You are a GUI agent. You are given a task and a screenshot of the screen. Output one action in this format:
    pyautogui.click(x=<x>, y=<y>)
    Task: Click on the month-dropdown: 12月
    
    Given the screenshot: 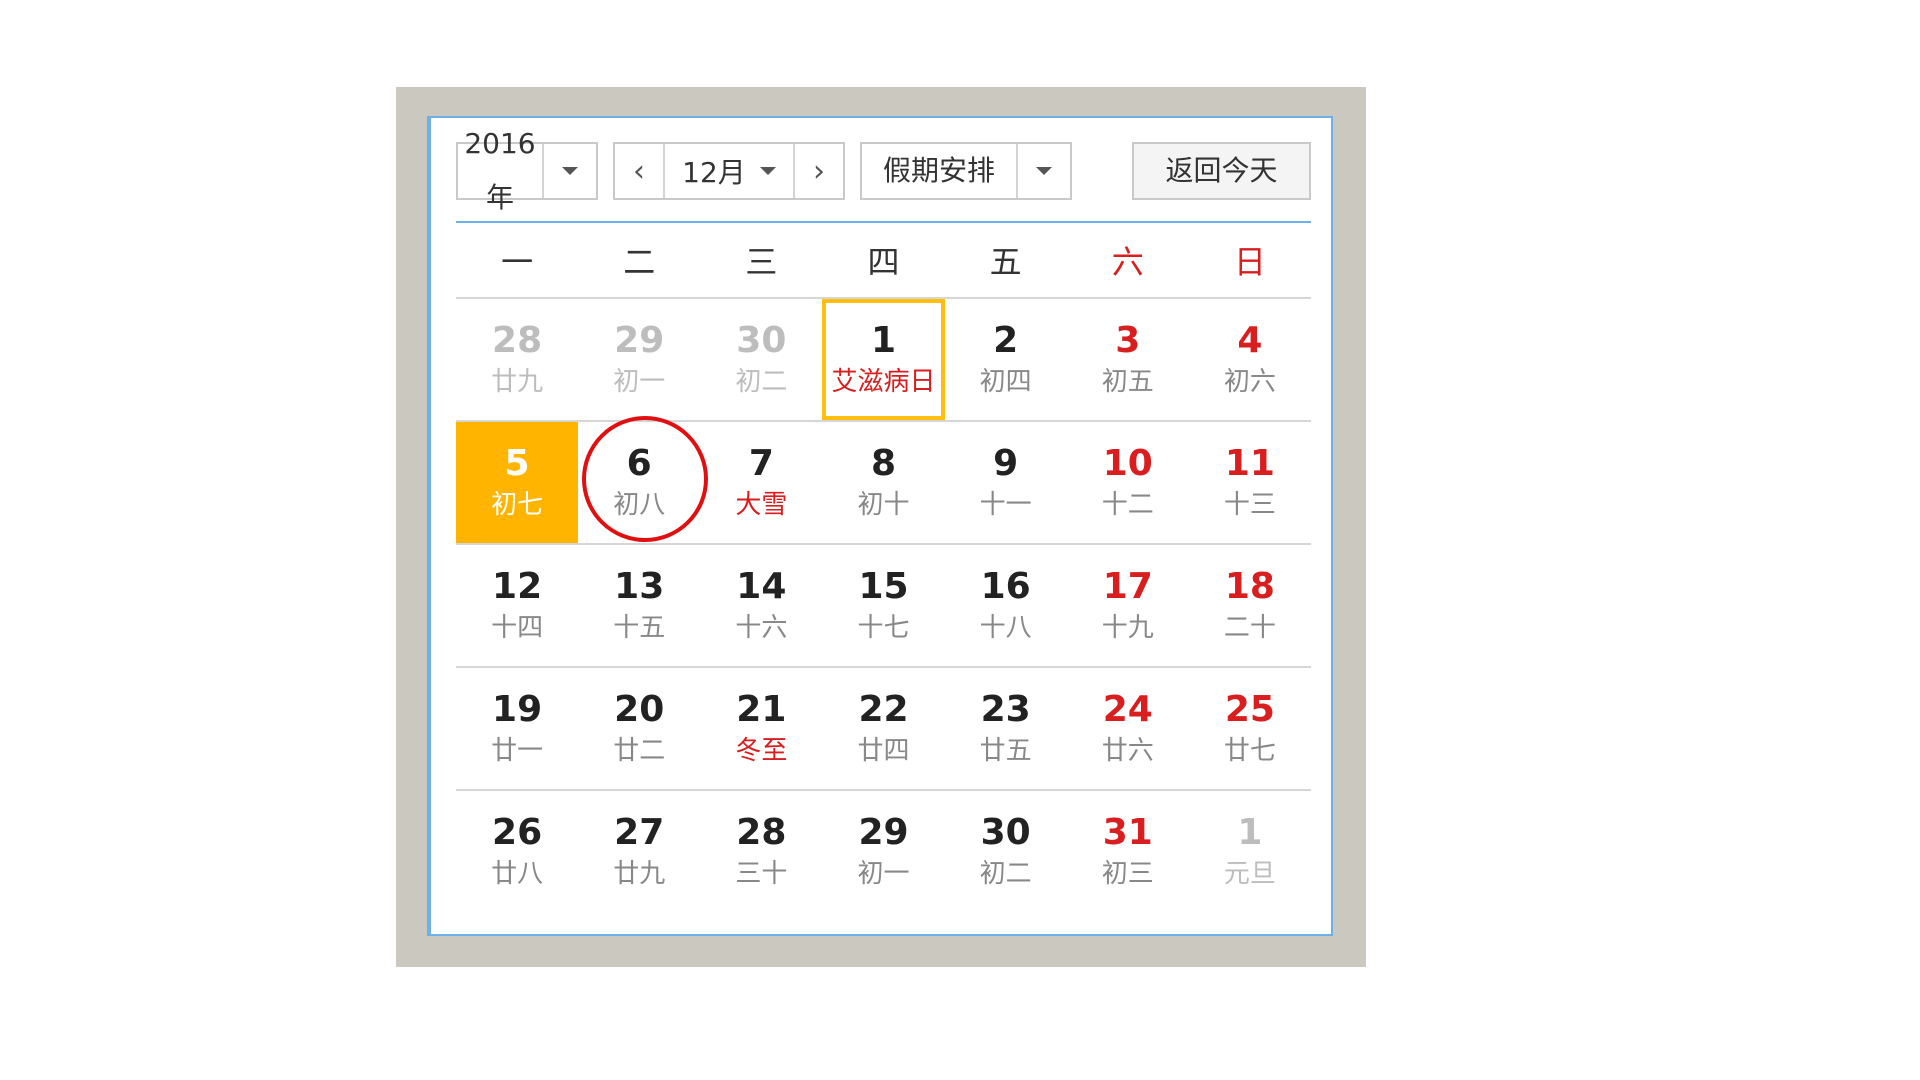 What is the action you would take?
    pyautogui.click(x=729, y=171)
    